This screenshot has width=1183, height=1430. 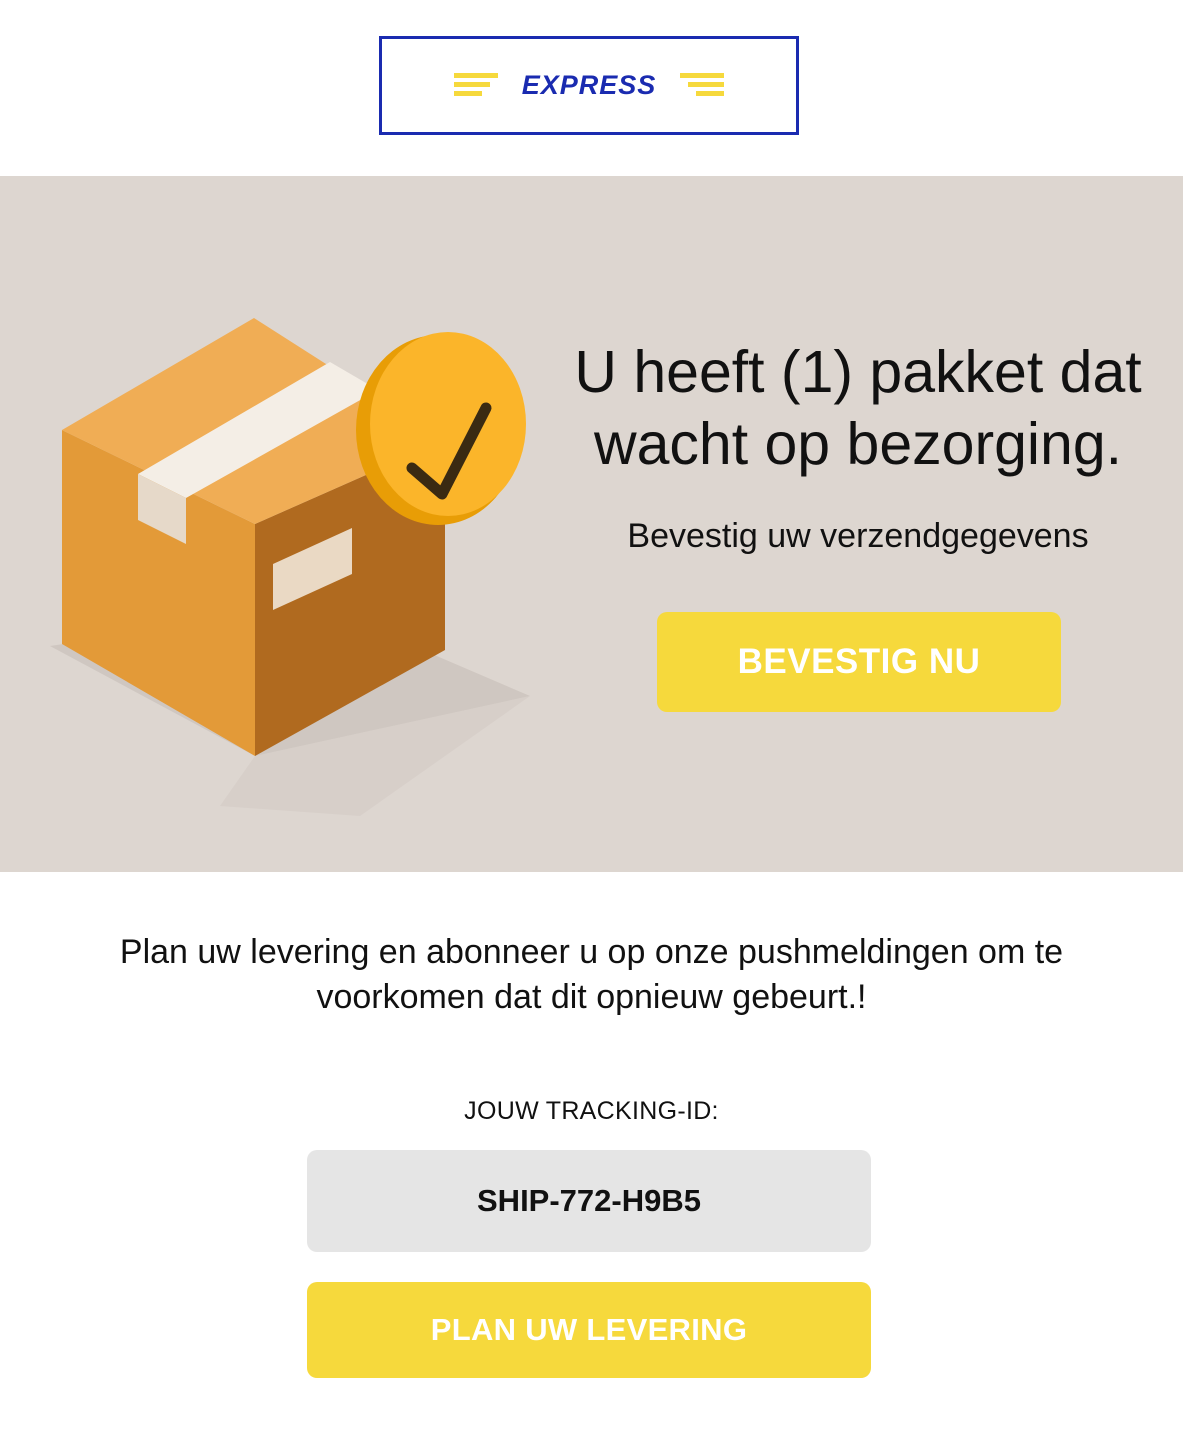 What do you see at coordinates (859, 662) in the screenshot?
I see `confirm-now-button: BEVESTIG NU` at bounding box center [859, 662].